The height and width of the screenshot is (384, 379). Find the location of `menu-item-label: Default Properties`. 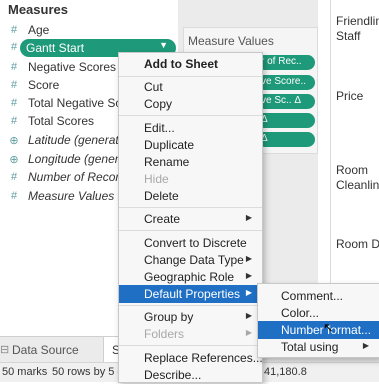

menu-item-label: Default Properties is located at coordinates (192, 294).